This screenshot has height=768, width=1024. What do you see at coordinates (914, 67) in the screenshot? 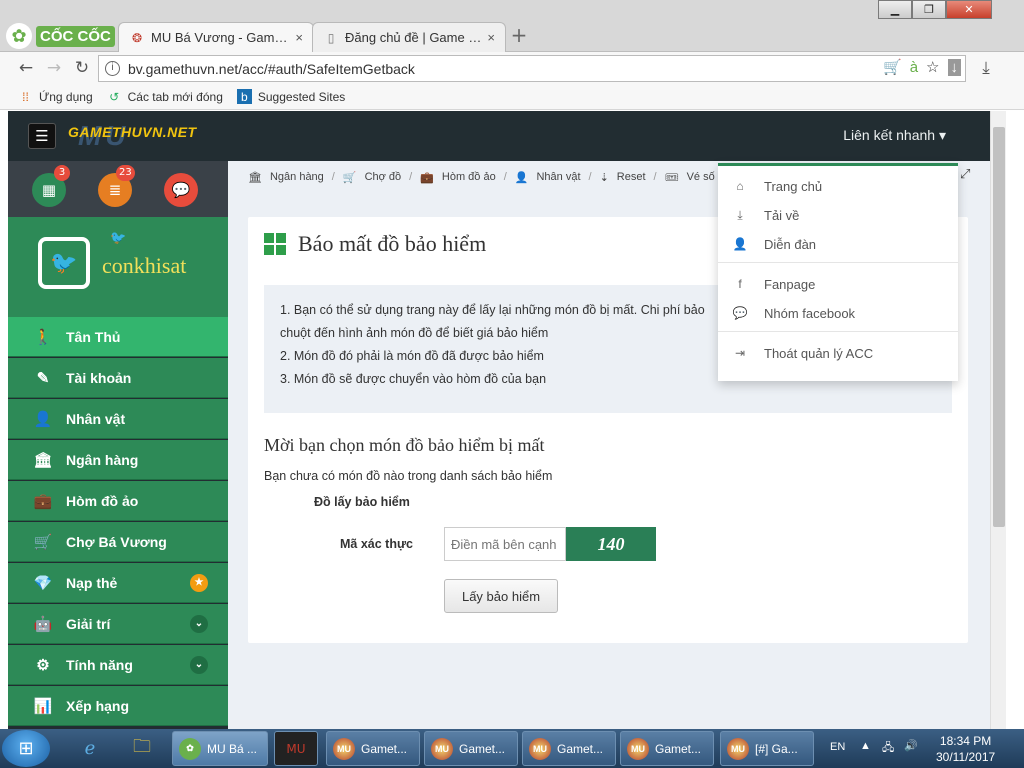
I see `coccoc-a-icon: à` at bounding box center [914, 67].